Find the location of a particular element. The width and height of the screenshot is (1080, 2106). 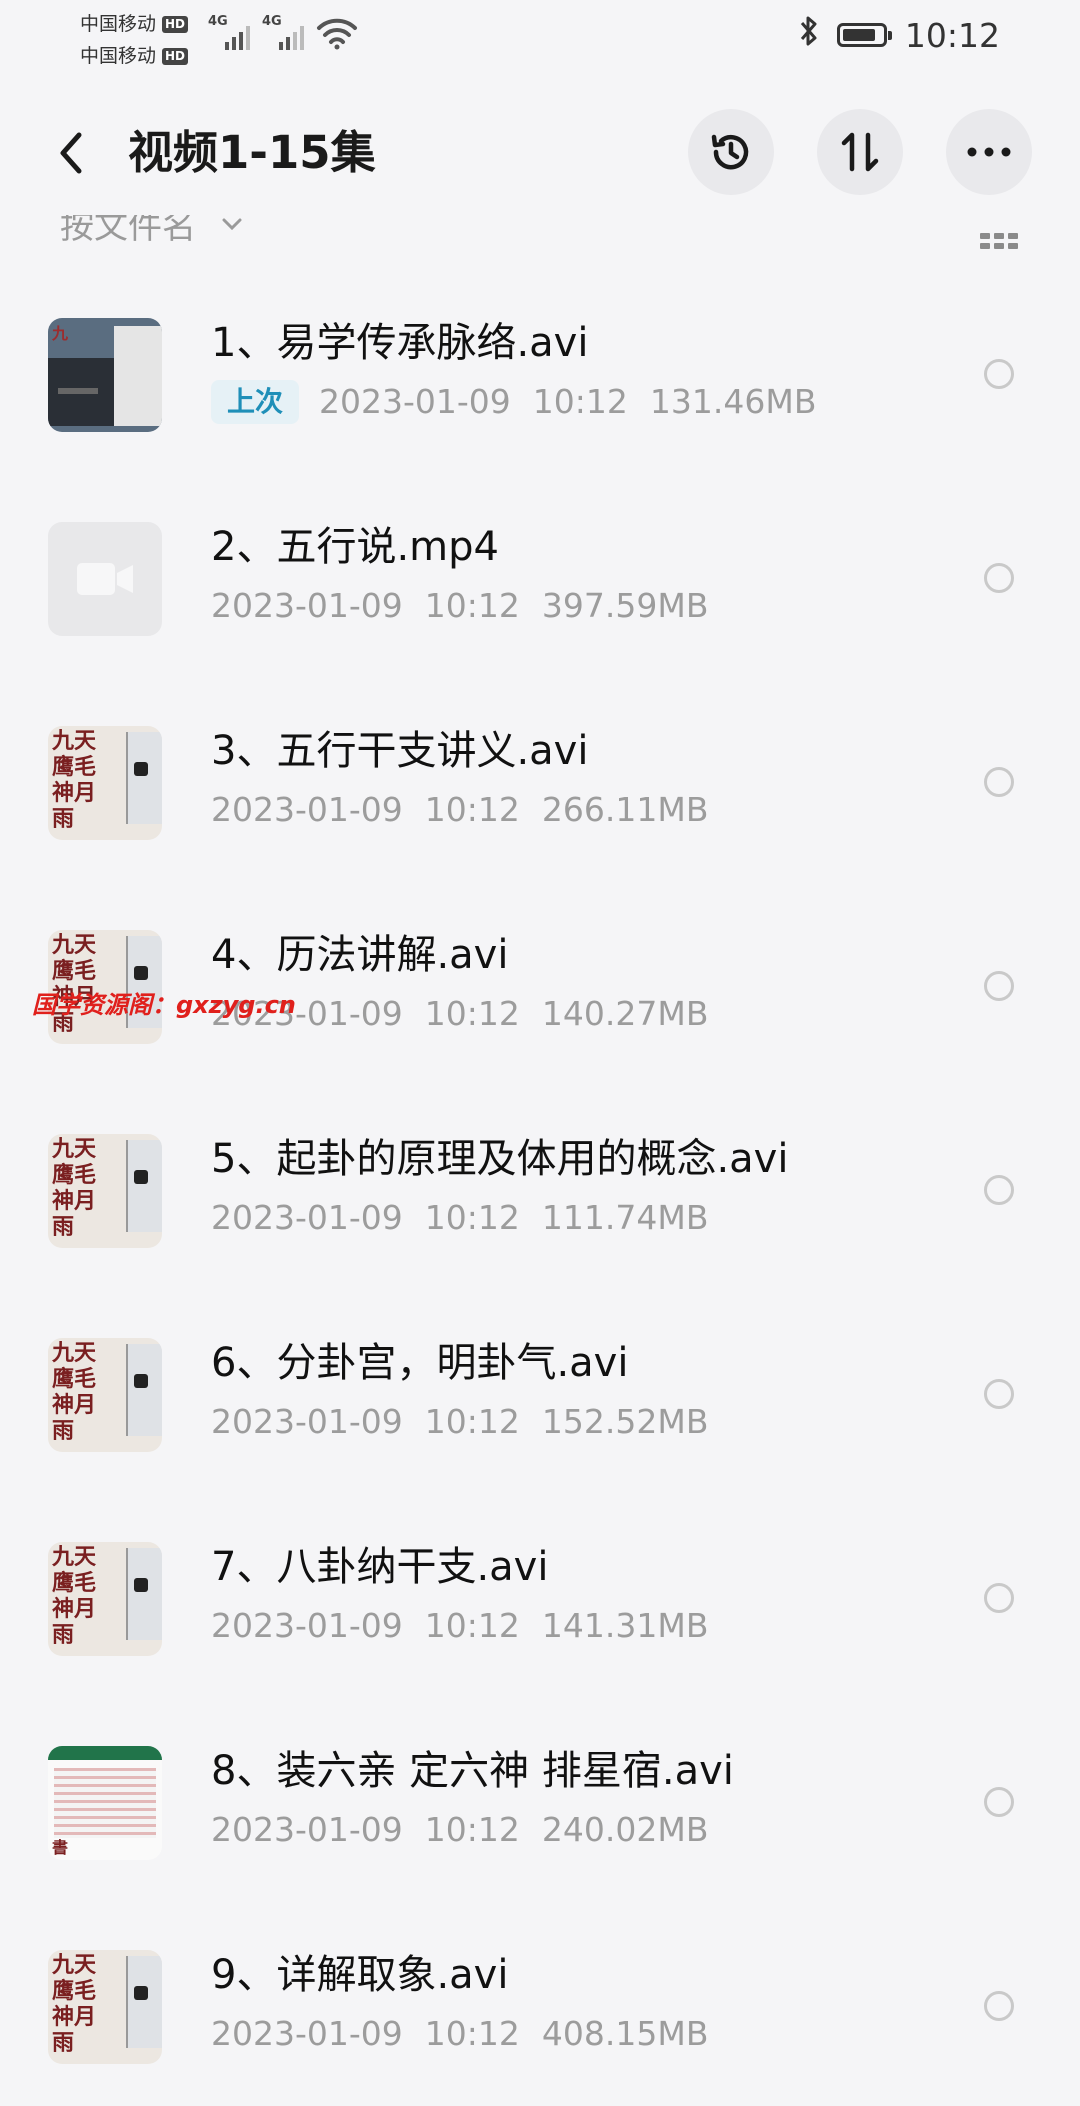

file-meta: 2023-01-09 10:12 152.52MB is located at coordinates (459, 1422).